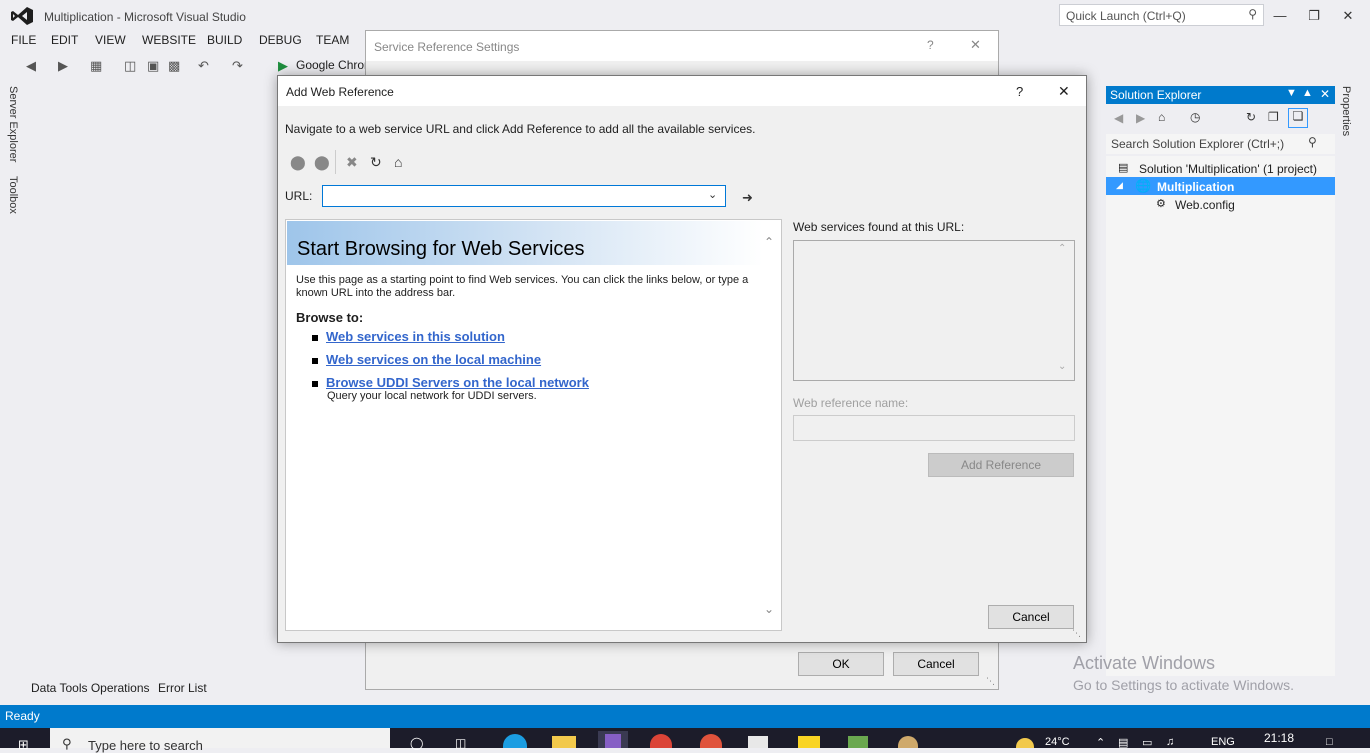 The image size is (1370, 753). What do you see at coordinates (23, 40) in the screenshot?
I see `menu-file: FILE` at bounding box center [23, 40].